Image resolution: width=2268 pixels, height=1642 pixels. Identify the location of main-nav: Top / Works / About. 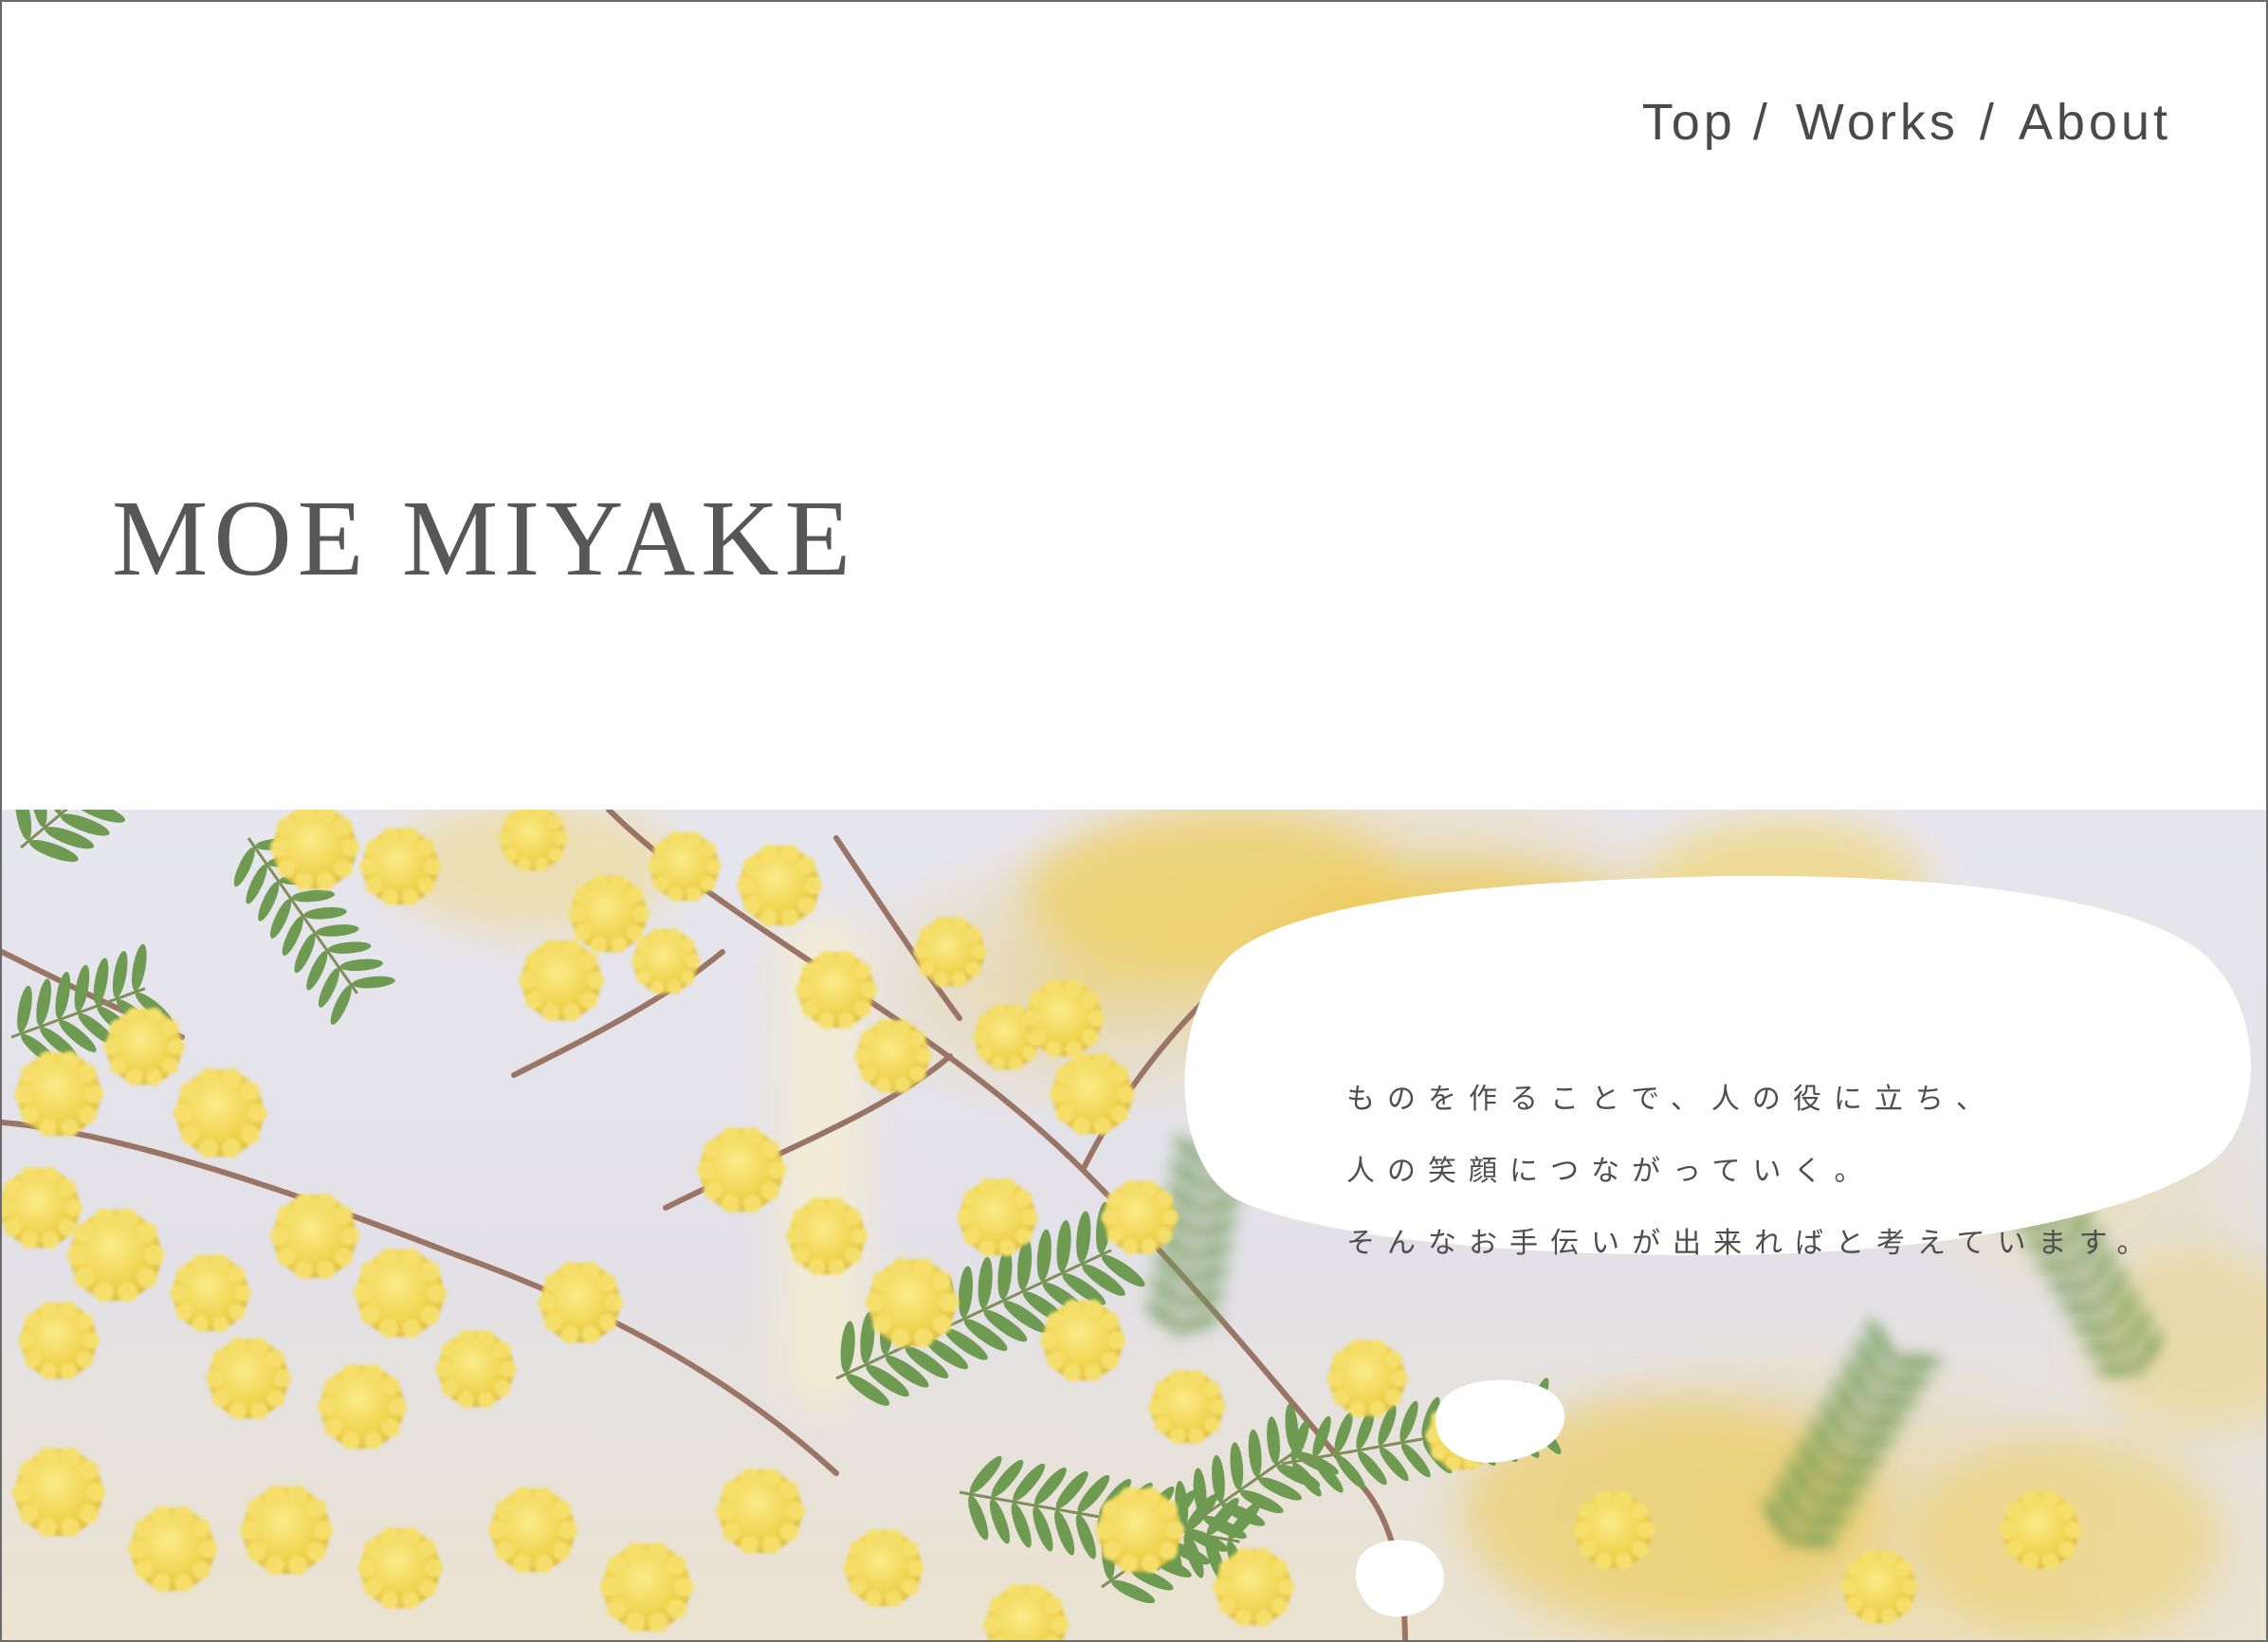
(1907, 122).